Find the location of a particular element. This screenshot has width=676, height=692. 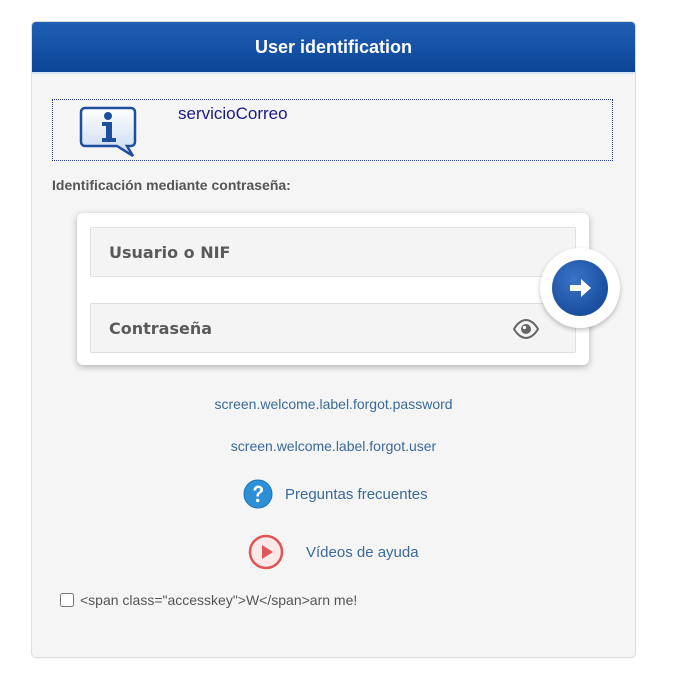

forgot-password-link: screen.welcome.label.forgot.password is located at coordinates (333, 404).